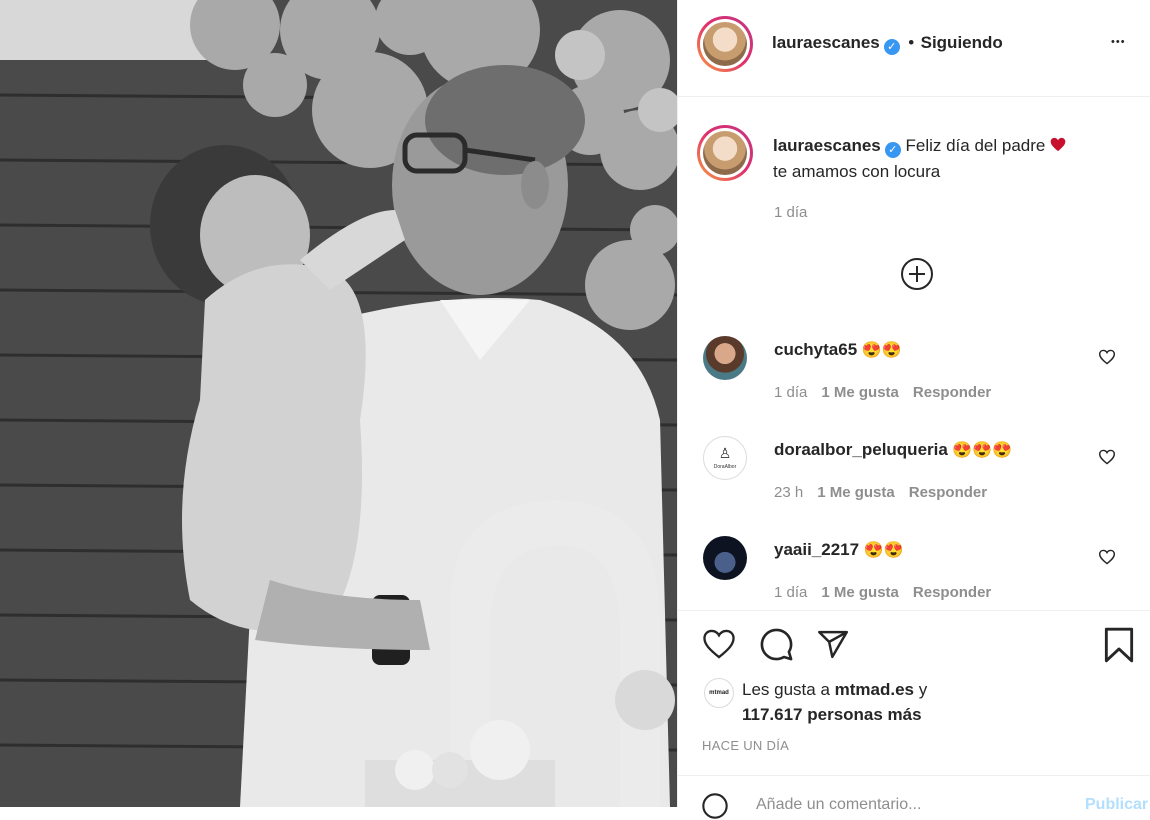 This screenshot has width=1150, height=820. I want to click on comment-box-divider, so click(914, 775).